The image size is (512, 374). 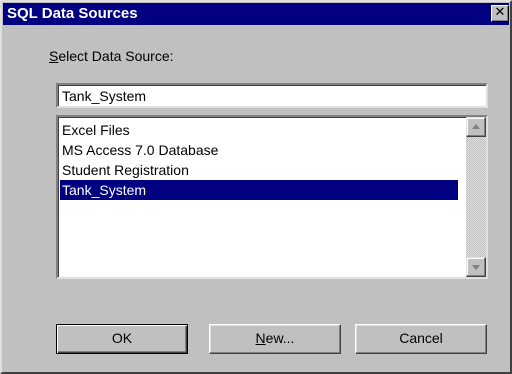 What do you see at coordinates (259, 130) in the screenshot?
I see `list-item: Excel Files` at bounding box center [259, 130].